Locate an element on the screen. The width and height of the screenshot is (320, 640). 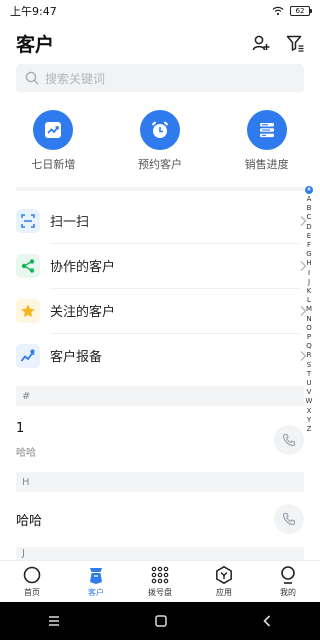
quick-actions: 七日新增 预约客户 销售进度 is located at coordinates (160, 143).